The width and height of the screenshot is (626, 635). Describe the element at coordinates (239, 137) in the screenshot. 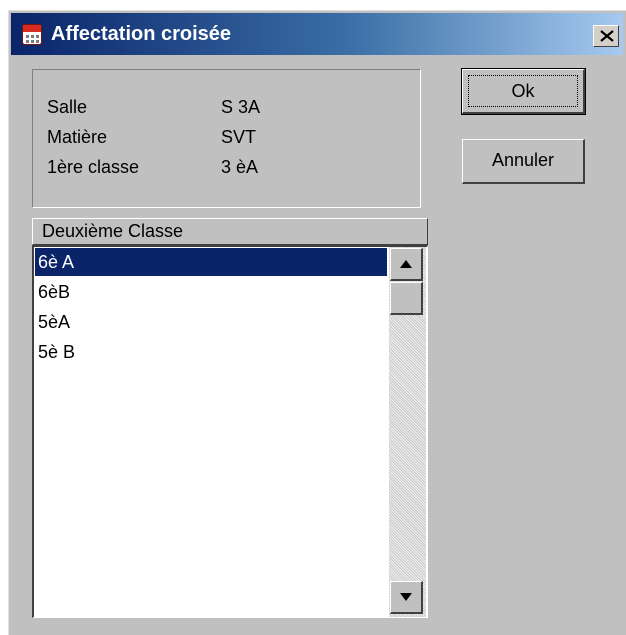

I see `info-value: SVT` at that location.